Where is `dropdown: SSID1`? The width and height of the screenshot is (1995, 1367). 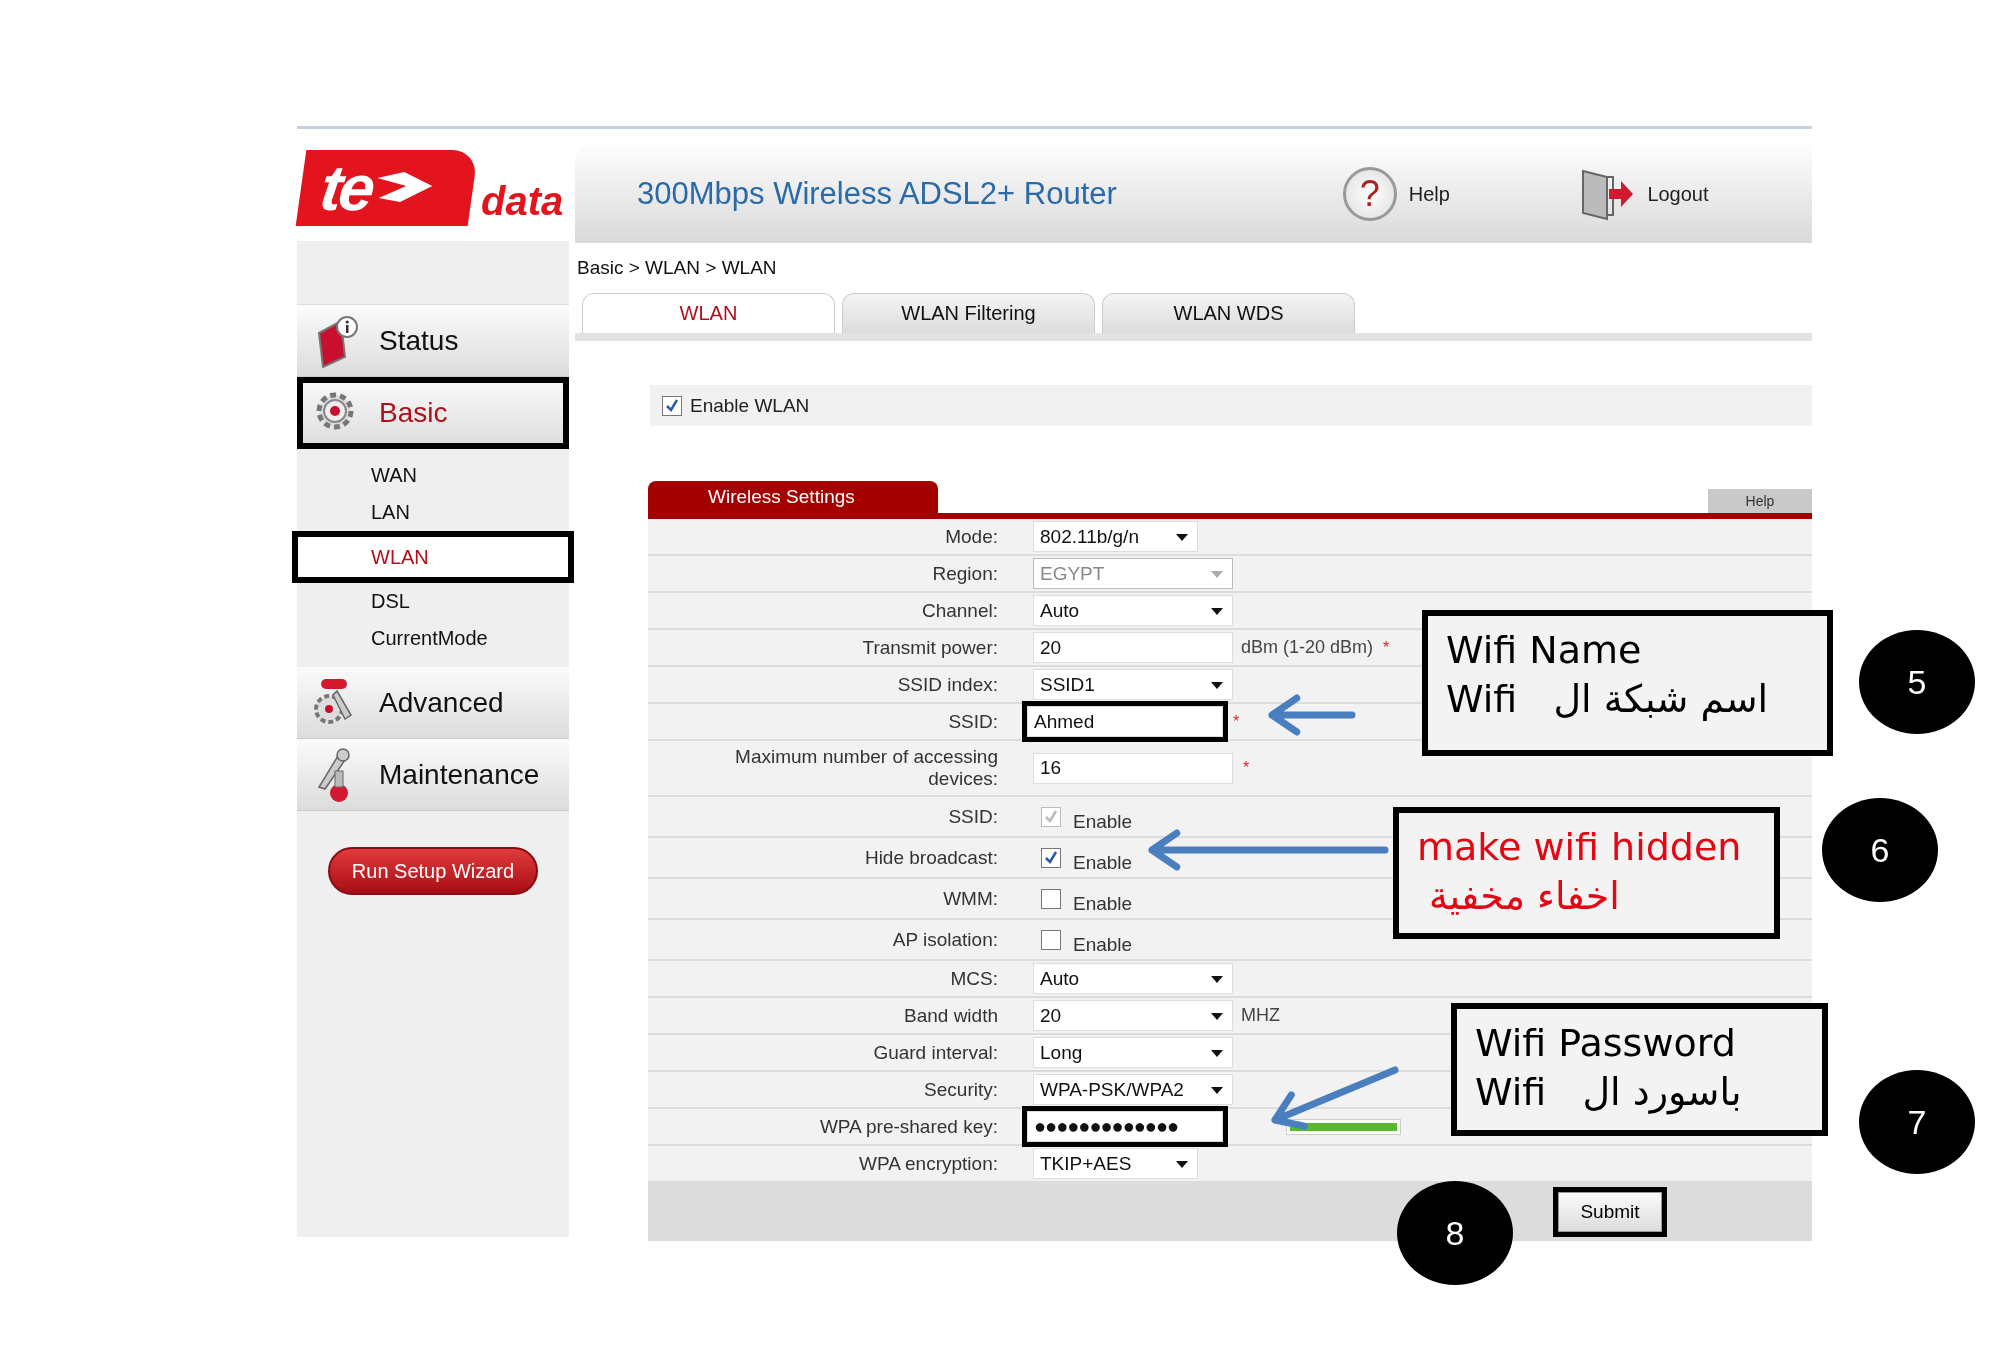
dropdown: SSID1 is located at coordinates (1133, 684).